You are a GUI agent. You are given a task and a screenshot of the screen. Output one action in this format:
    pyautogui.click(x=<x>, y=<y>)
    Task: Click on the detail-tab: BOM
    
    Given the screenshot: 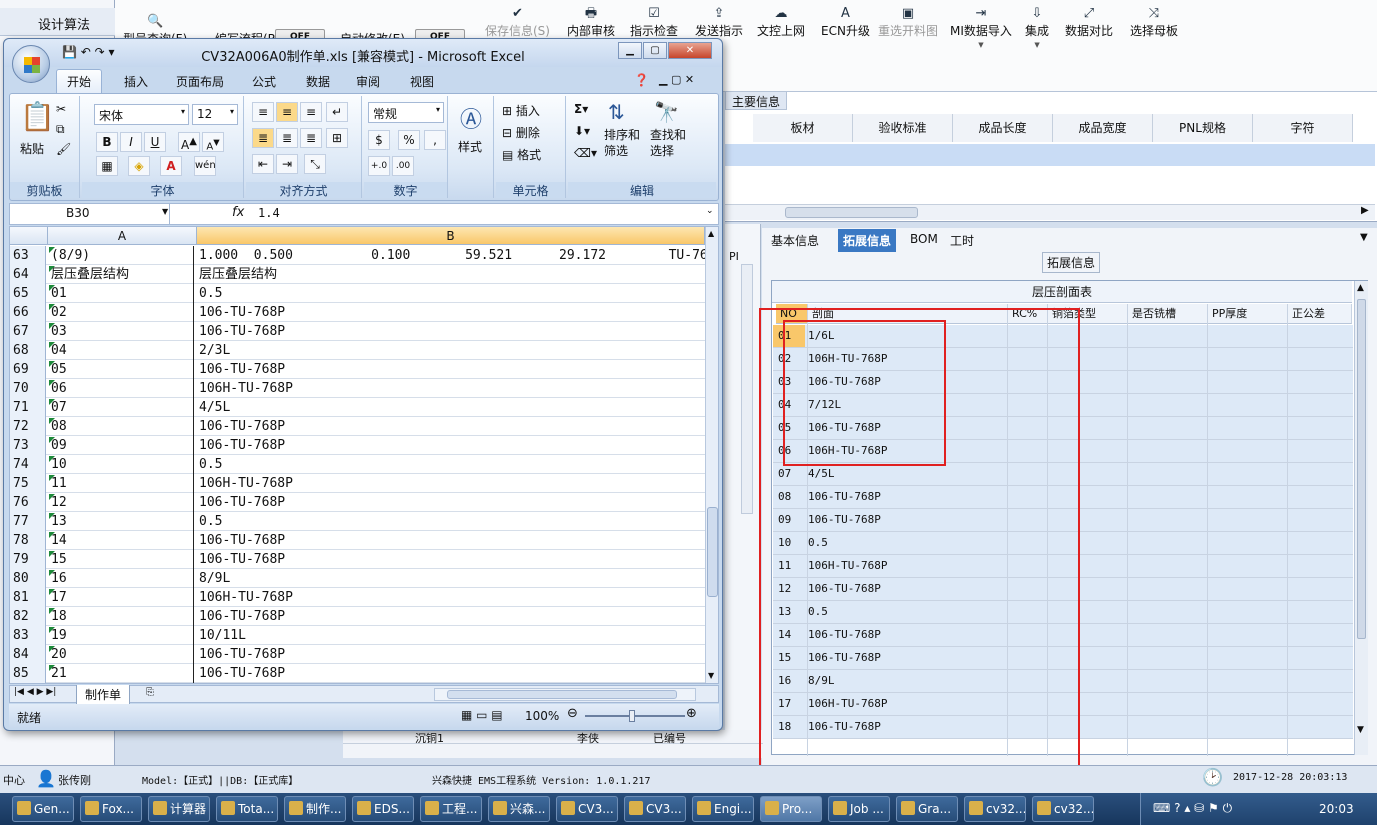 What is the action you would take?
    pyautogui.click(x=924, y=239)
    